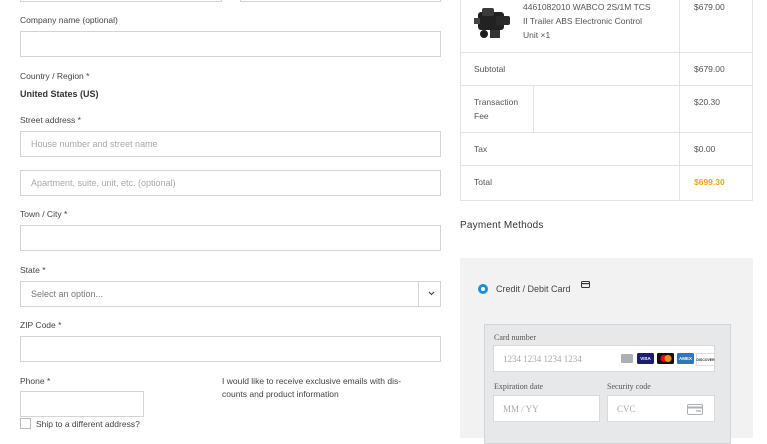 This screenshot has height=444, width=767. I want to click on fee-value: $20.30, so click(707, 102).